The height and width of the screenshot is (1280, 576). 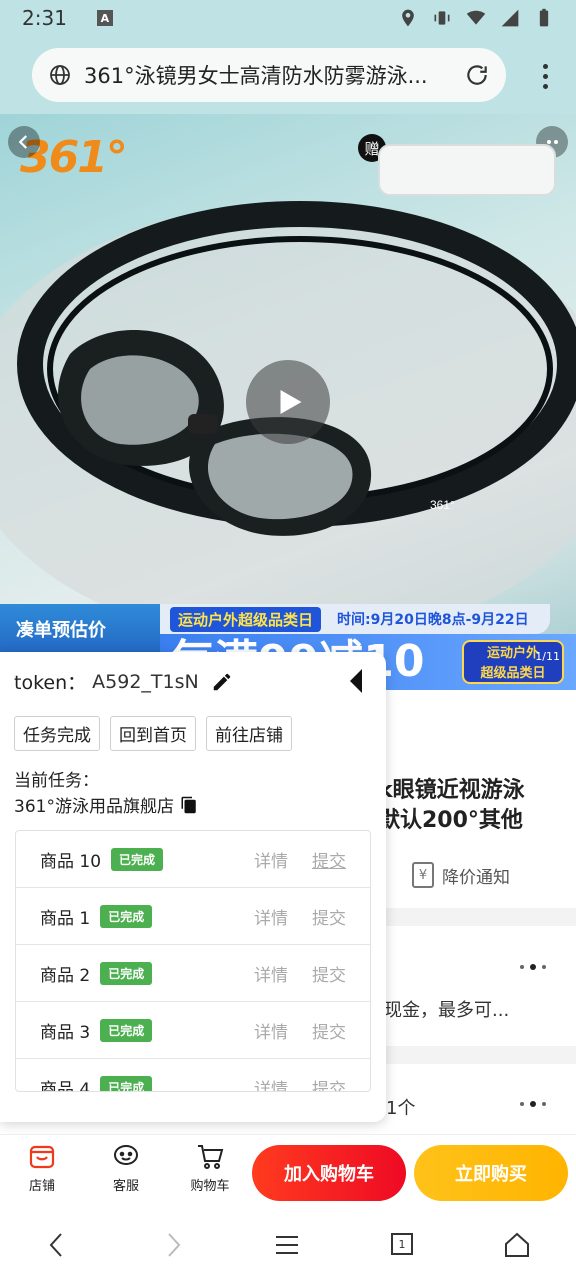 I want to click on image-counter: 1/11, so click(x=547, y=656).